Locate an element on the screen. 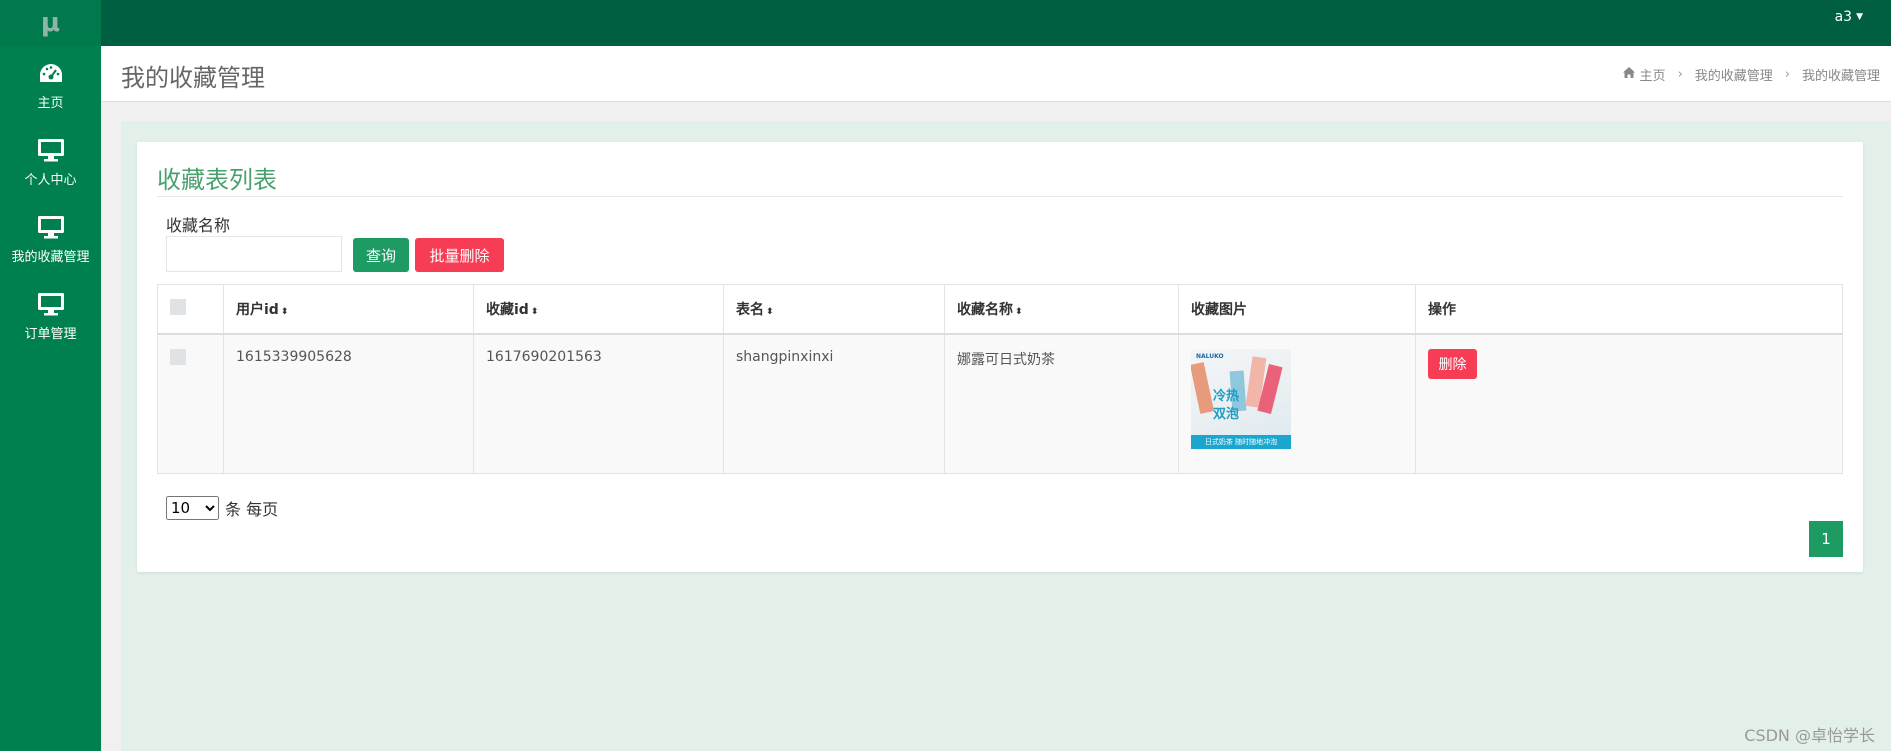  user-name: a3 is located at coordinates (1843, 17).